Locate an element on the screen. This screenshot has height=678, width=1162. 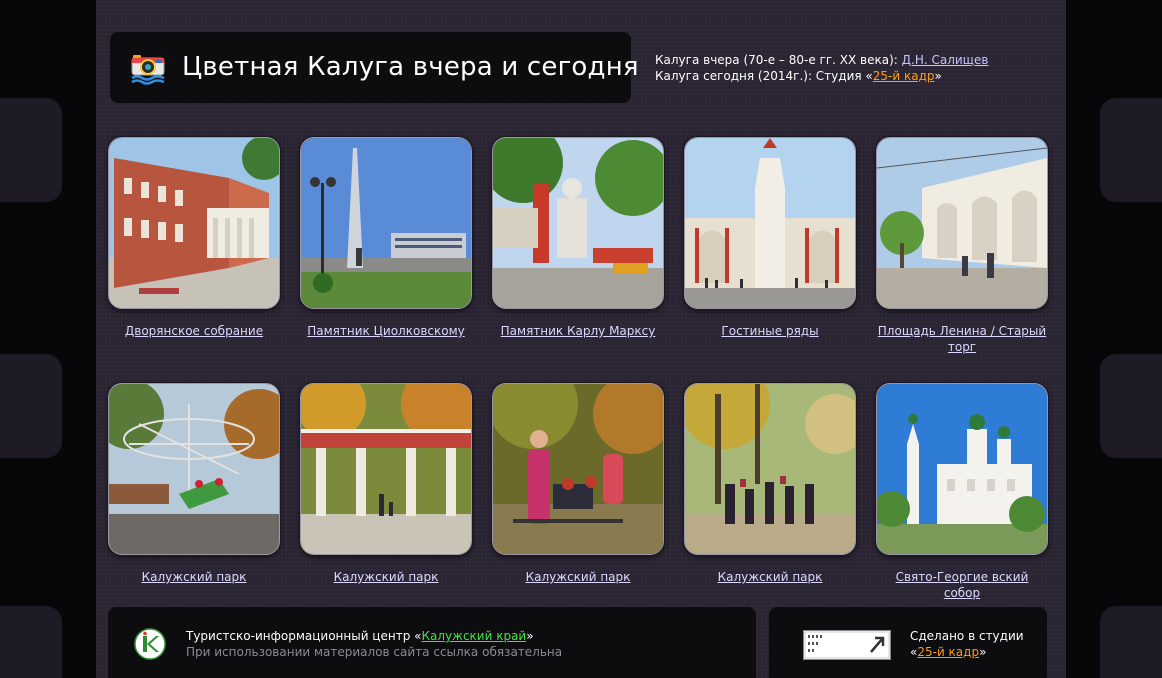
photo-caption-link: Памятник Циолковскому is located at coordinates (386, 331).